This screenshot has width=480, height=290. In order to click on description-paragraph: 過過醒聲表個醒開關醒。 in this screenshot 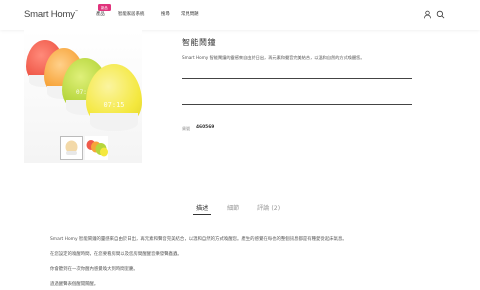, I will do `click(74, 284)`.